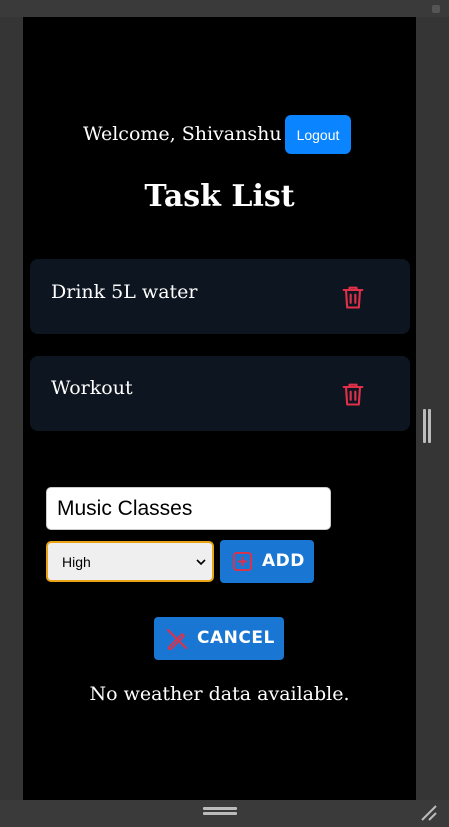  I want to click on priority-selected-value: High, so click(76, 562).